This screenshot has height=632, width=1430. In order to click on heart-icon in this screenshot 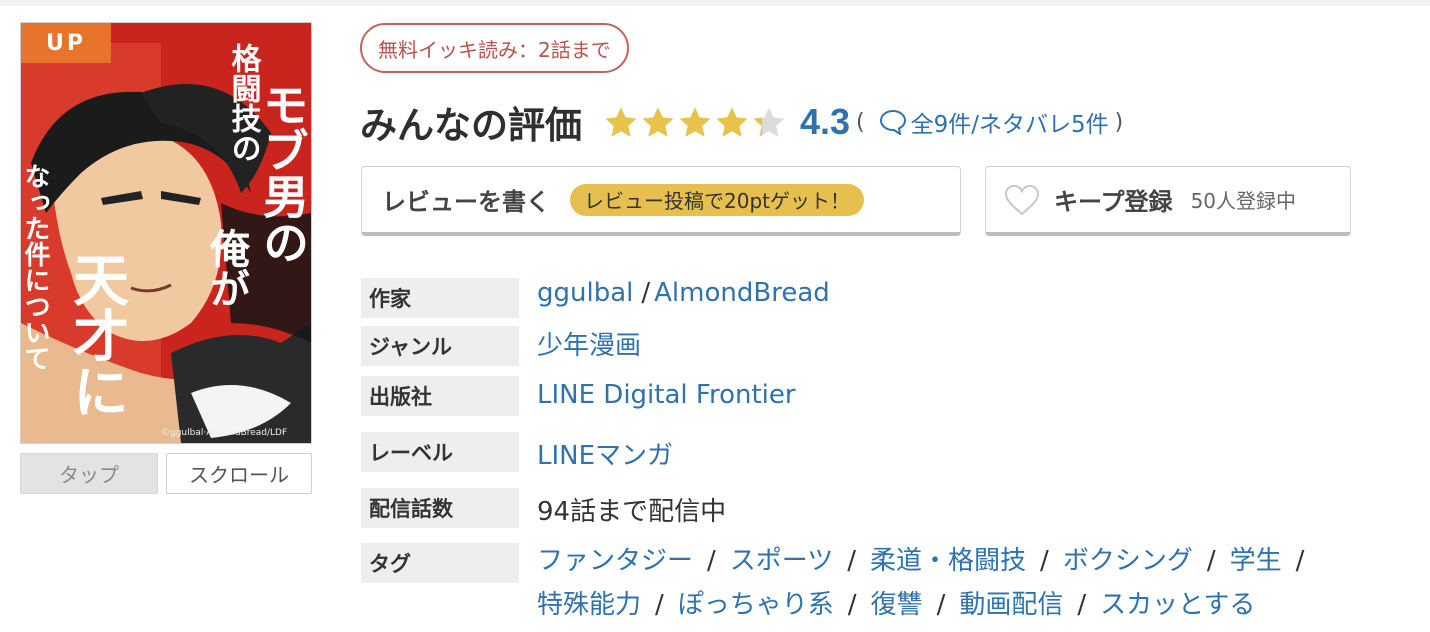, I will do `click(1022, 200)`.